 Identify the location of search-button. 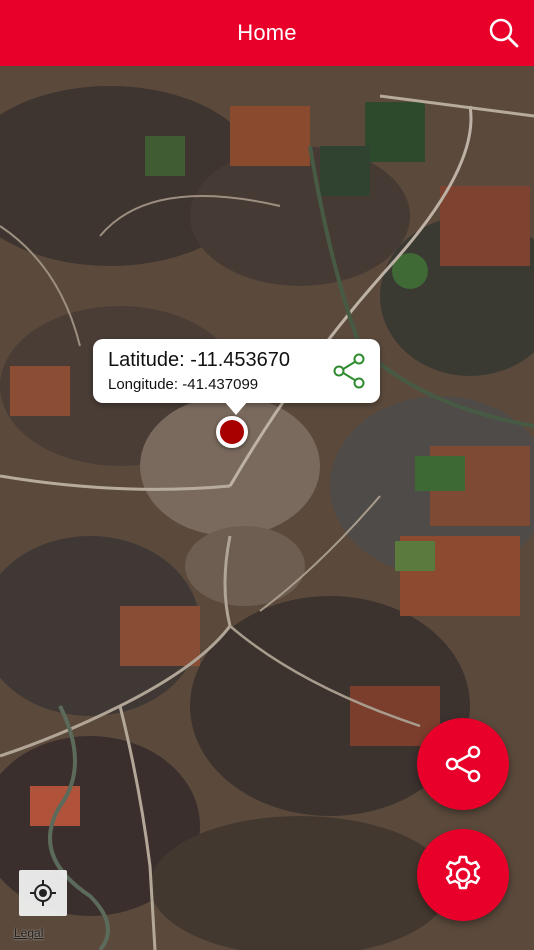
(504, 33).